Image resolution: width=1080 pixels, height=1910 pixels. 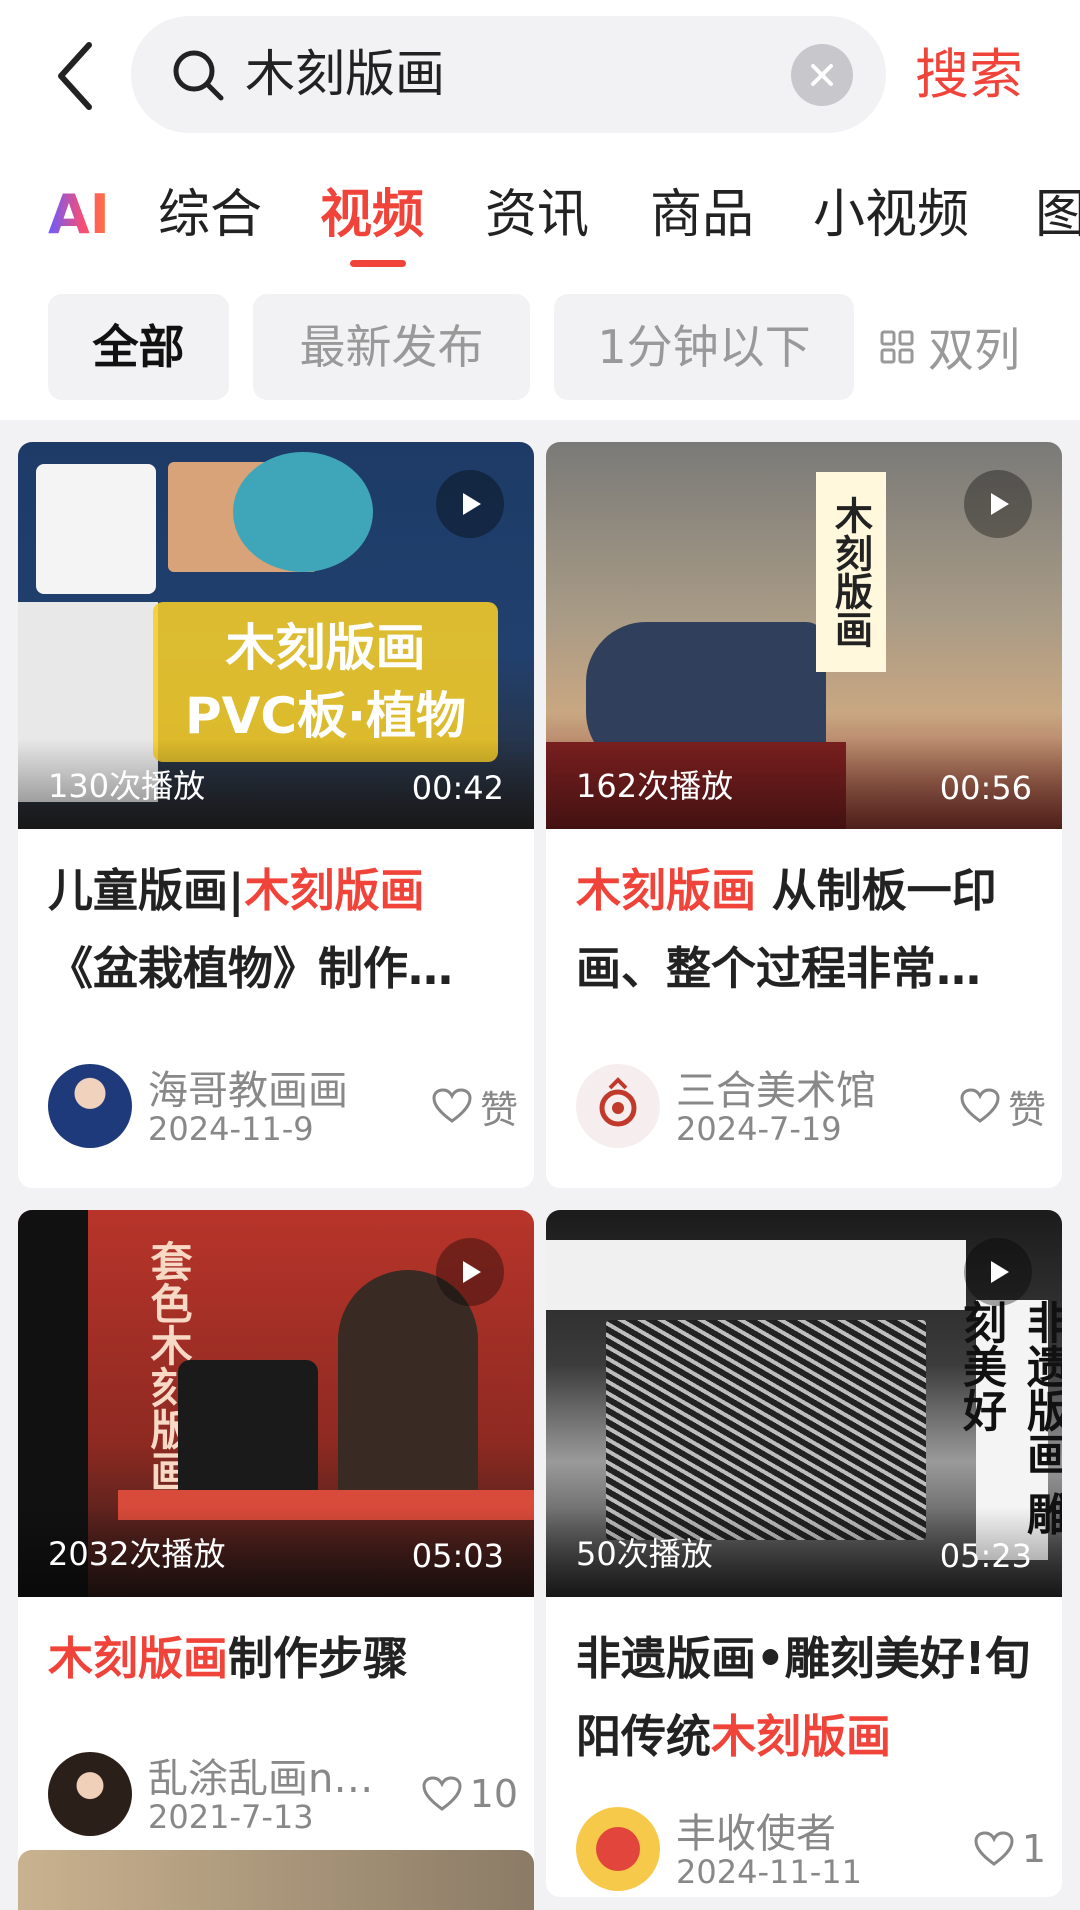 What do you see at coordinates (276, 1403) in the screenshot?
I see `video-thumbnail: 套色木刻版画 2032次播放 05:03` at bounding box center [276, 1403].